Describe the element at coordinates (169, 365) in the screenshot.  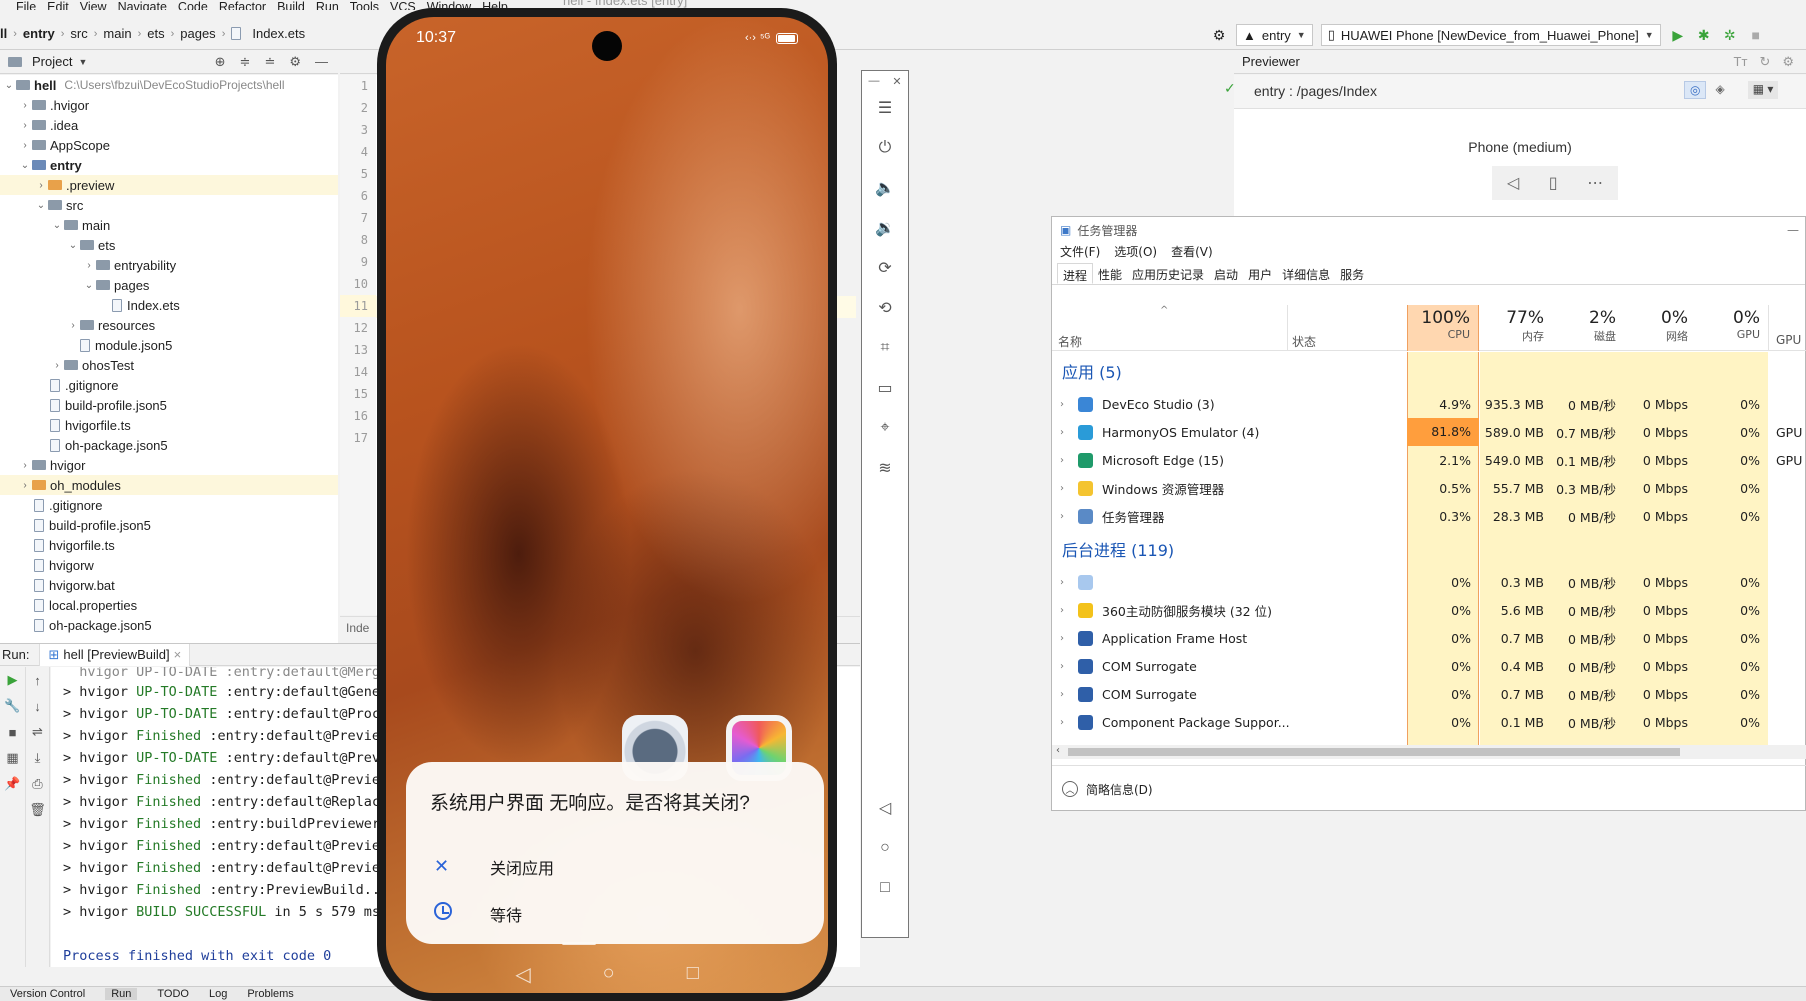
I see `tree-item: › ohosTest` at that location.